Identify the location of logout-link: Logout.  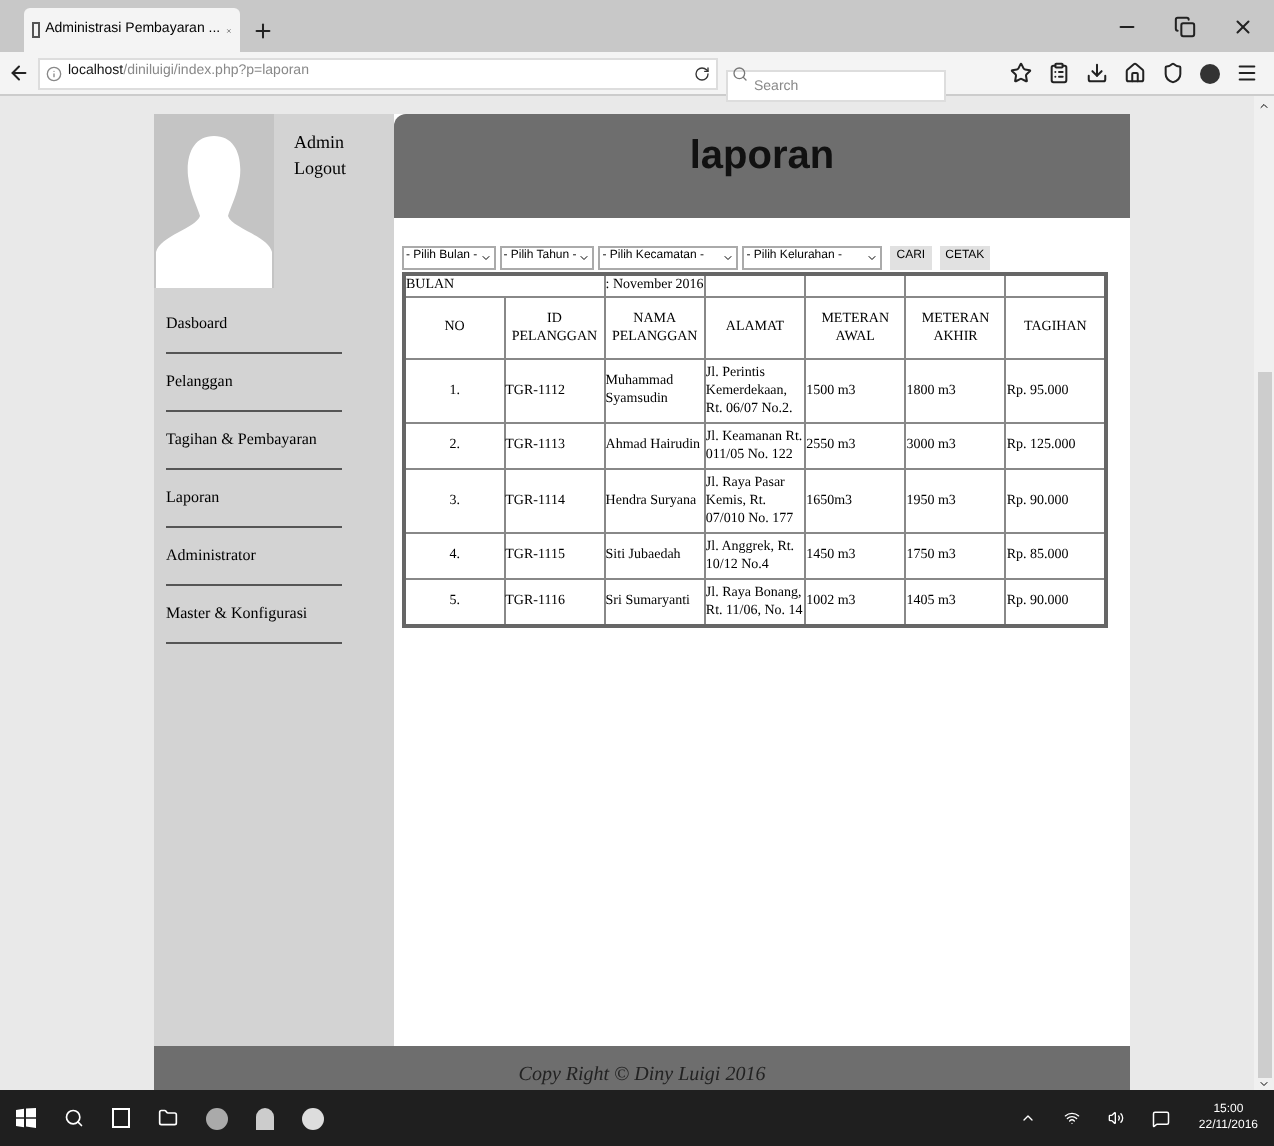
(320, 169).